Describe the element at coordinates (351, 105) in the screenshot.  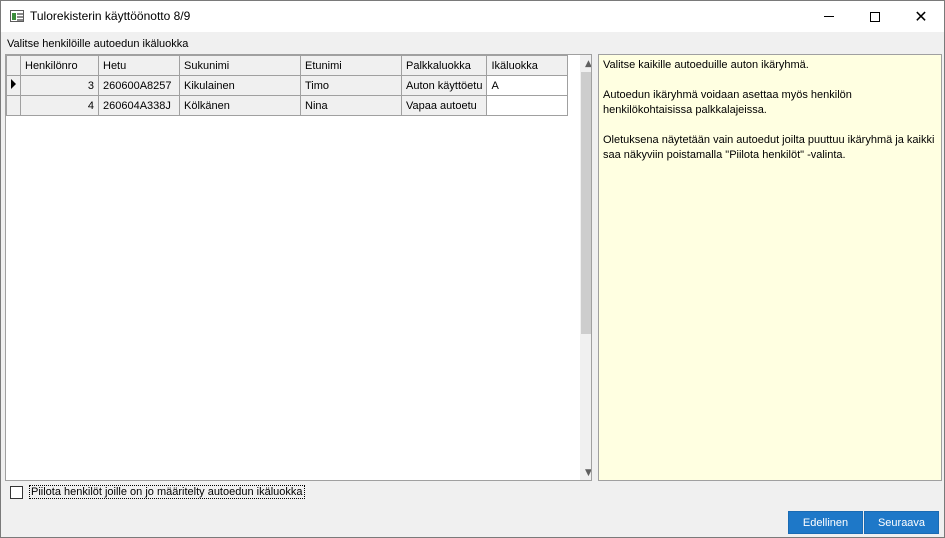
I see `cell-etunimi: Nina` at that location.